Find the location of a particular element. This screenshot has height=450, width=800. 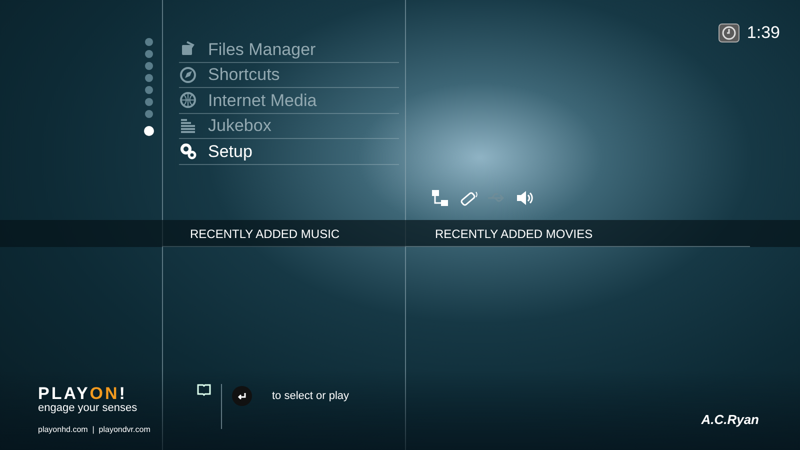

menu-item: Internet Media is located at coordinates (289, 101).